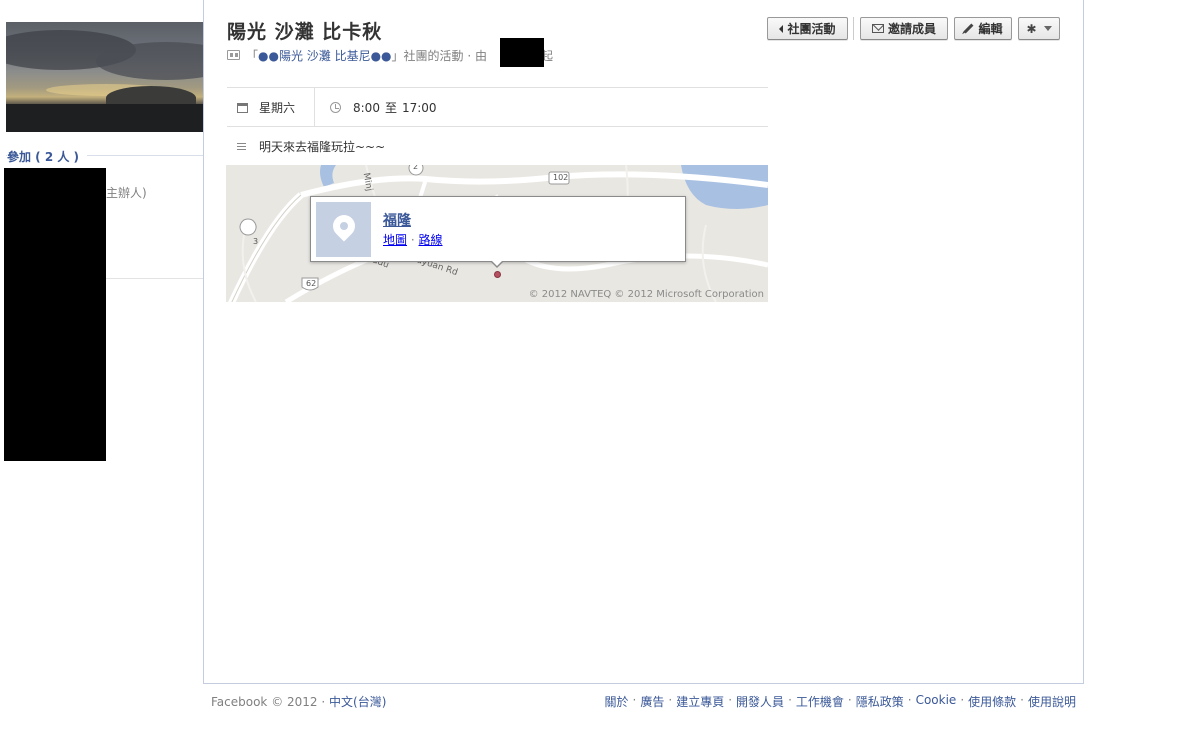  Describe the element at coordinates (760, 701) in the screenshot. I see `footer-link-developers: 開發人員` at that location.